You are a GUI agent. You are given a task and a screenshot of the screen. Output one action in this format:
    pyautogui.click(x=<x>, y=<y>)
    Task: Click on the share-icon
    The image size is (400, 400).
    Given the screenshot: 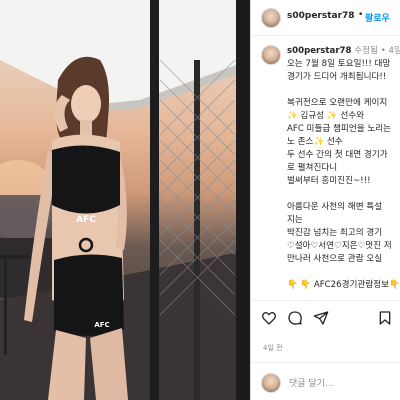 What is the action you would take?
    pyautogui.click(x=321, y=318)
    